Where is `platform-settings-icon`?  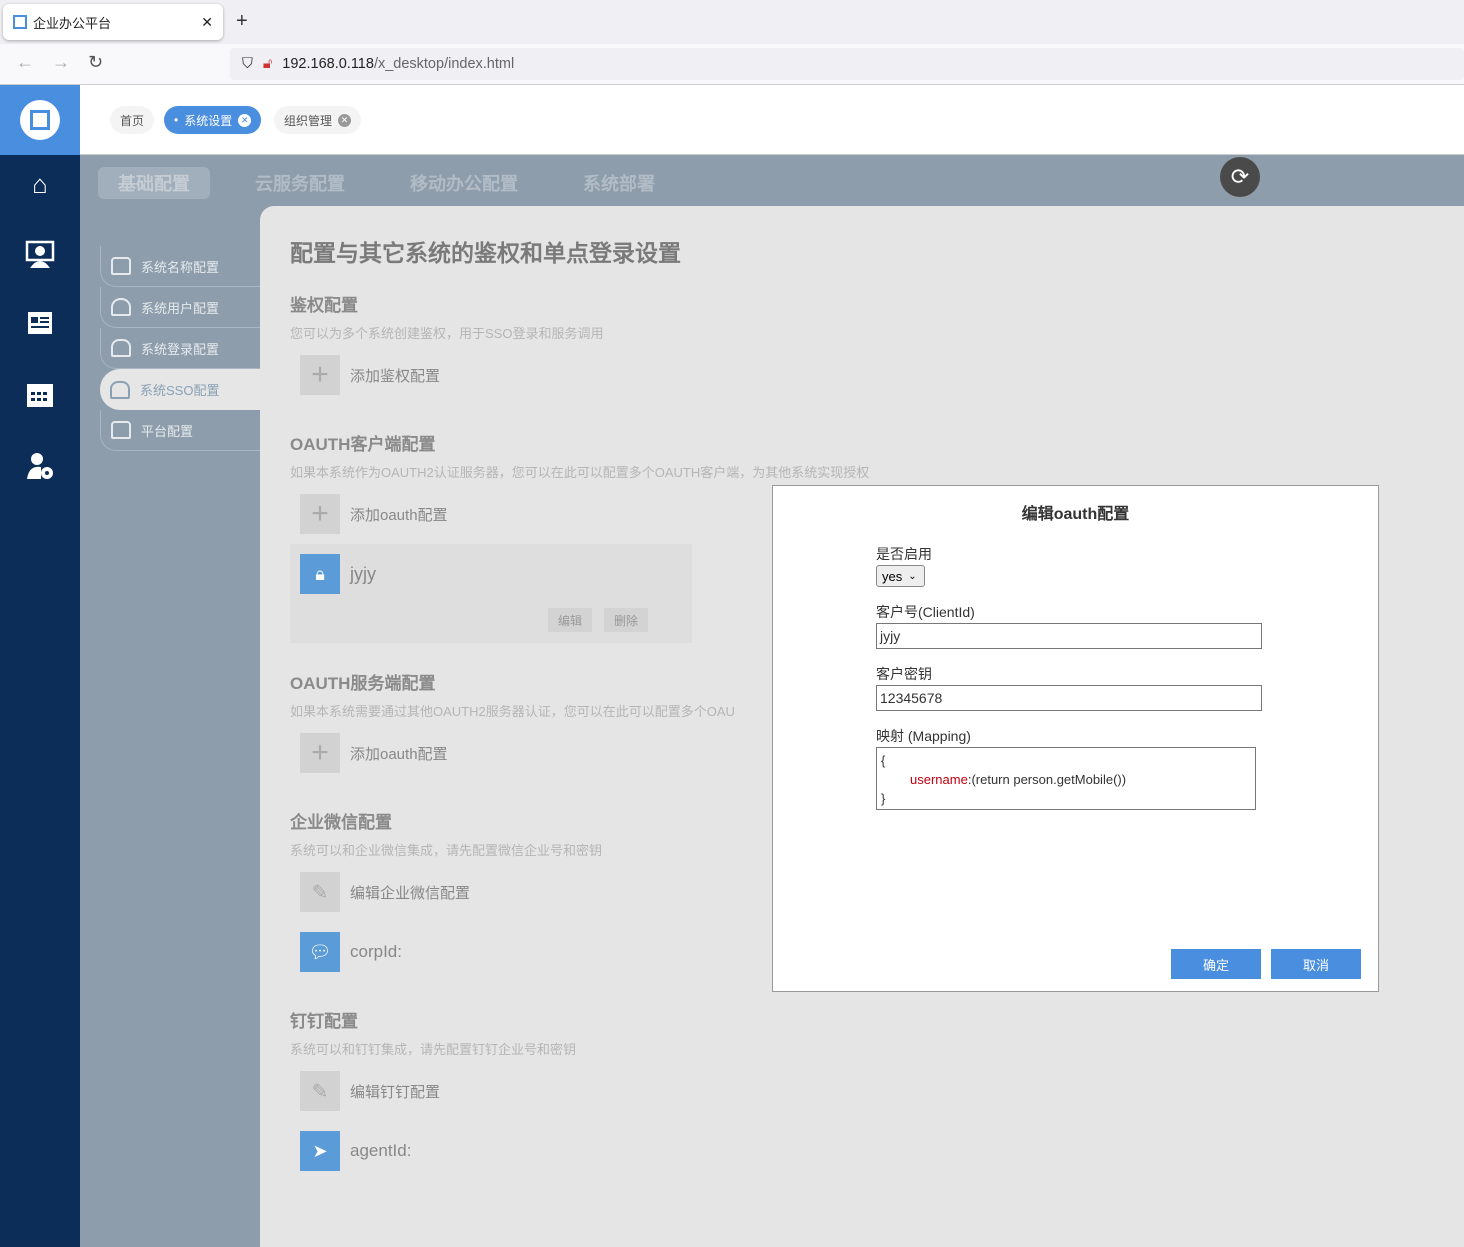 platform-settings-icon is located at coordinates (121, 430).